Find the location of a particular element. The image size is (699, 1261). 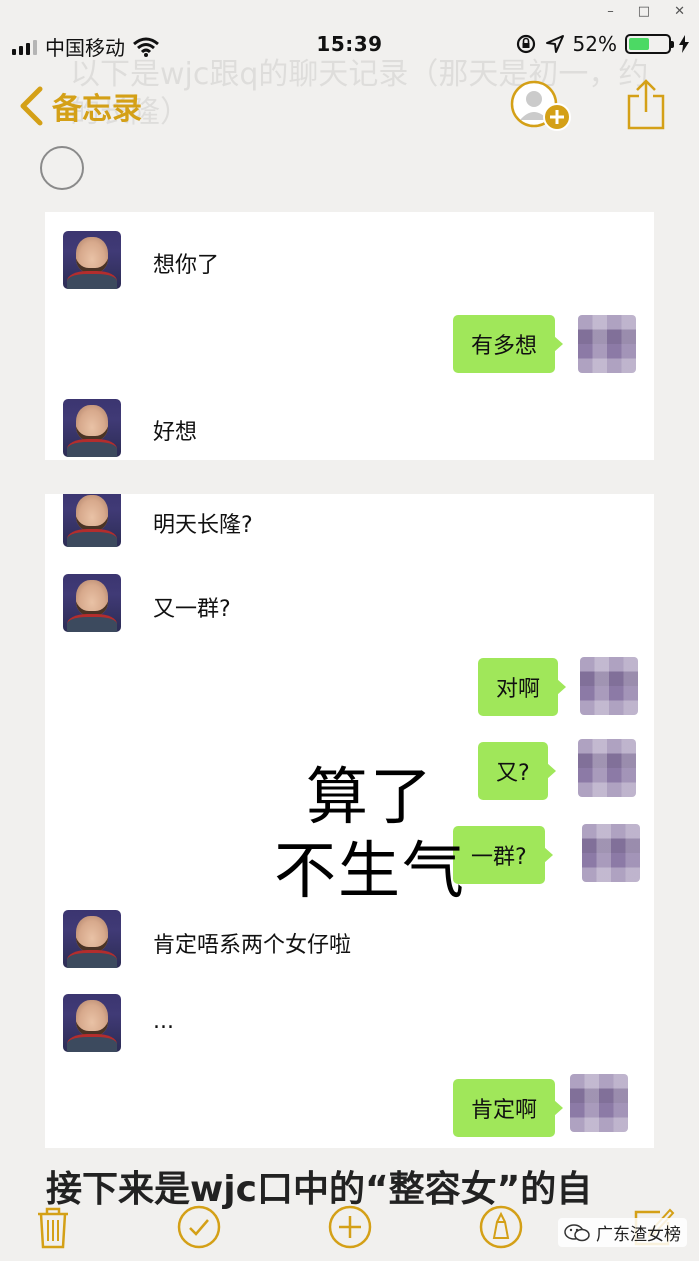

back-button: 备忘录 is located at coordinates (80, 106).